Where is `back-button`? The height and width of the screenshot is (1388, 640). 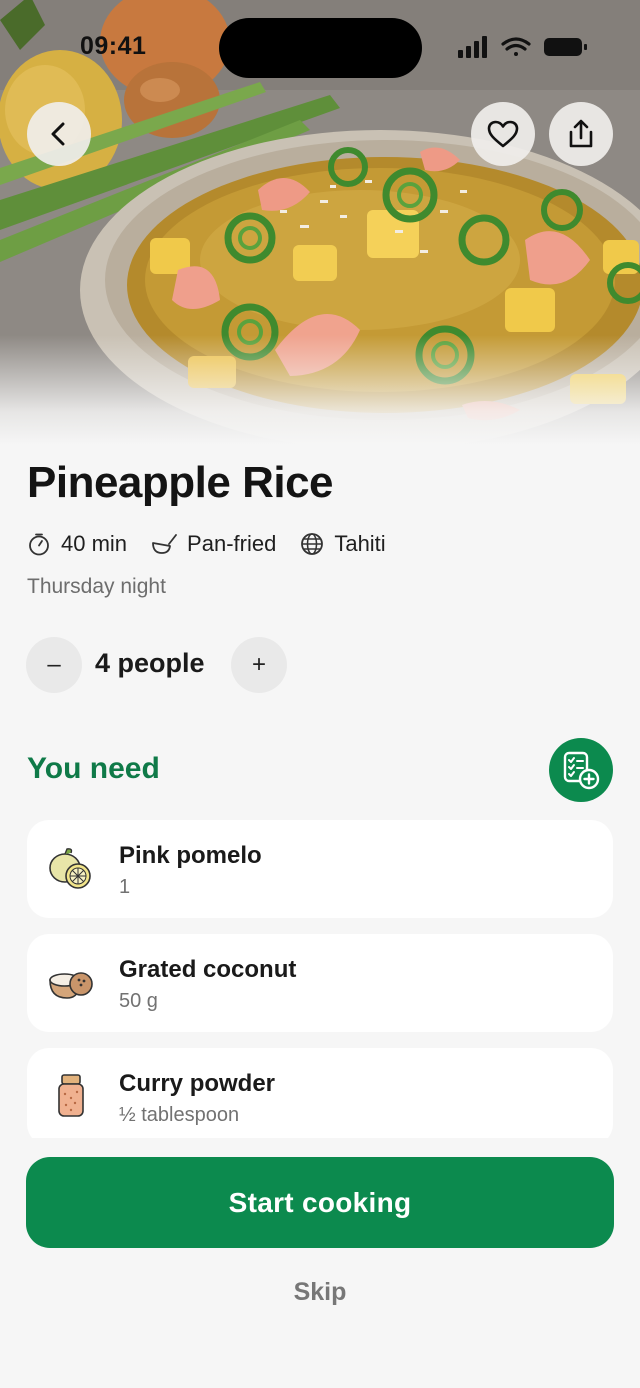
back-button is located at coordinates (59, 134).